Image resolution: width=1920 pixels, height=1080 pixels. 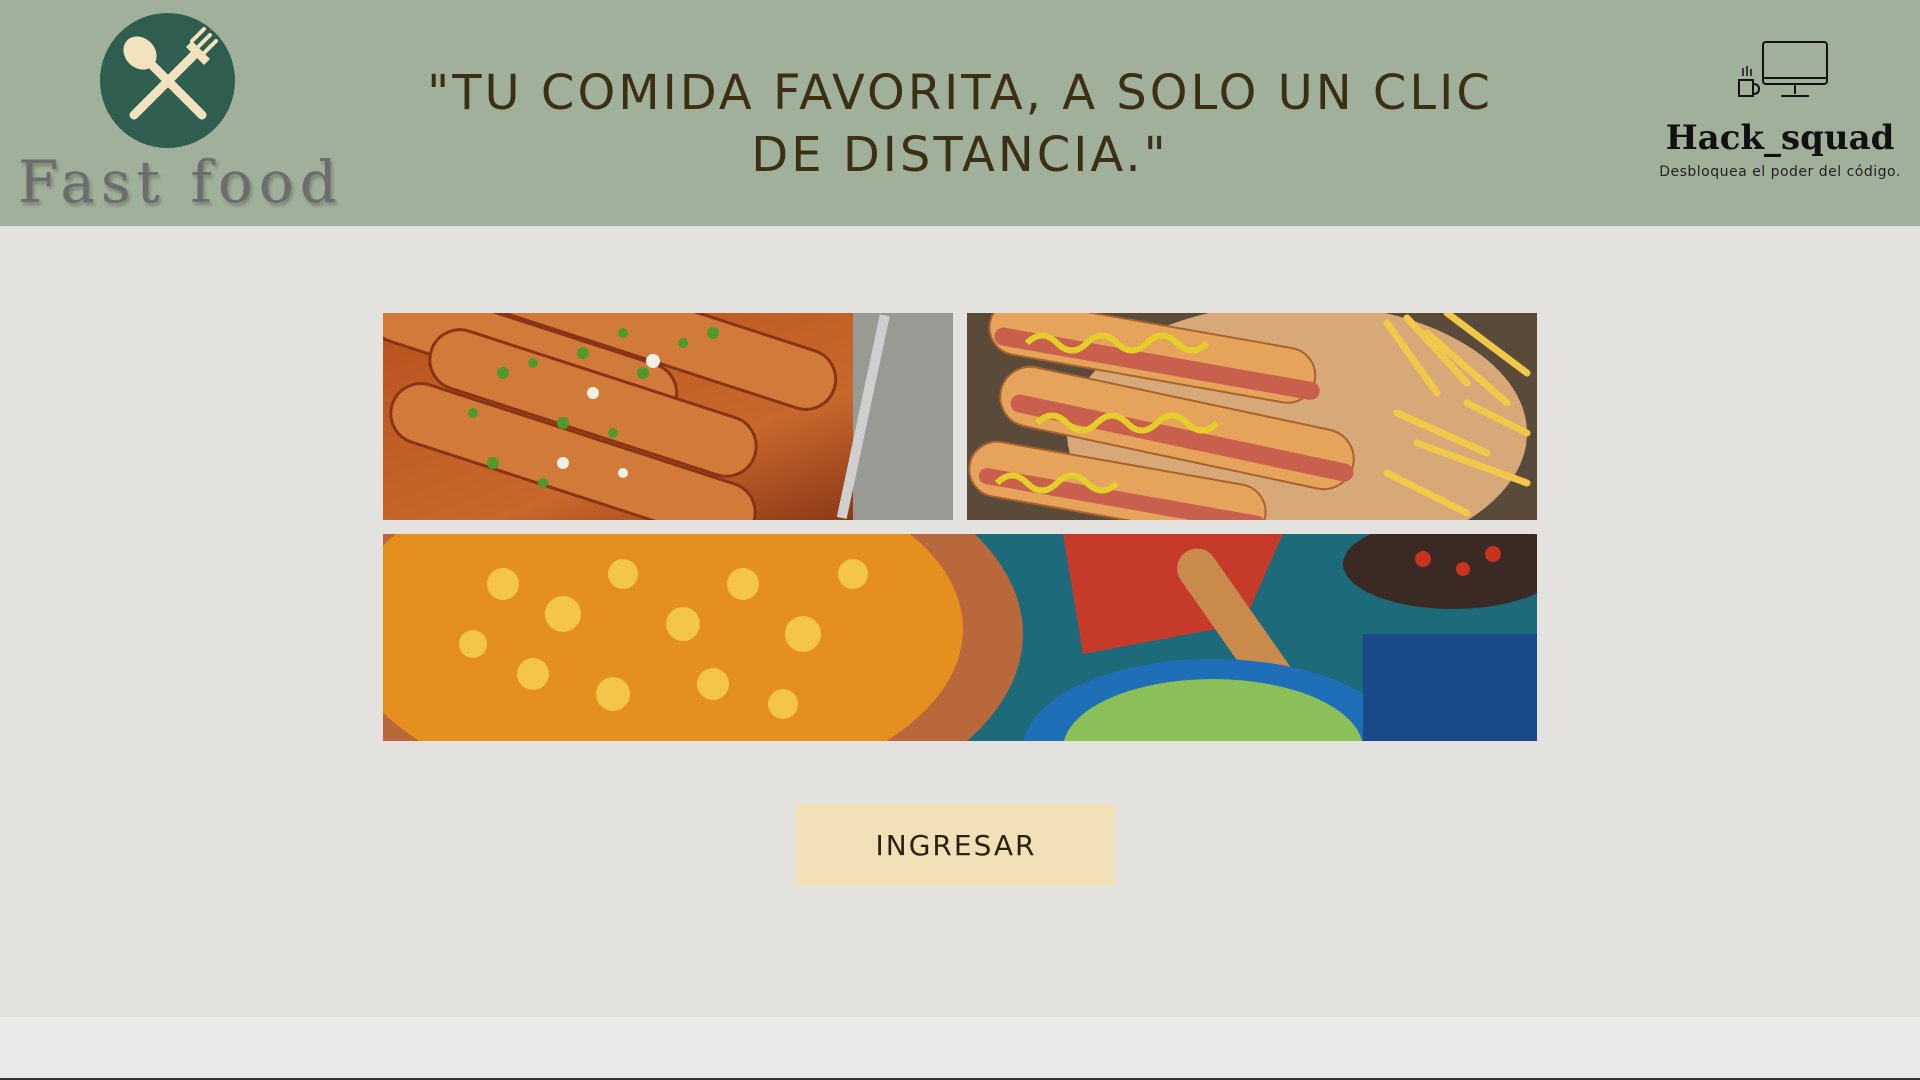 What do you see at coordinates (1780, 138) in the screenshot?
I see `brand-name: Hack_squad` at bounding box center [1780, 138].